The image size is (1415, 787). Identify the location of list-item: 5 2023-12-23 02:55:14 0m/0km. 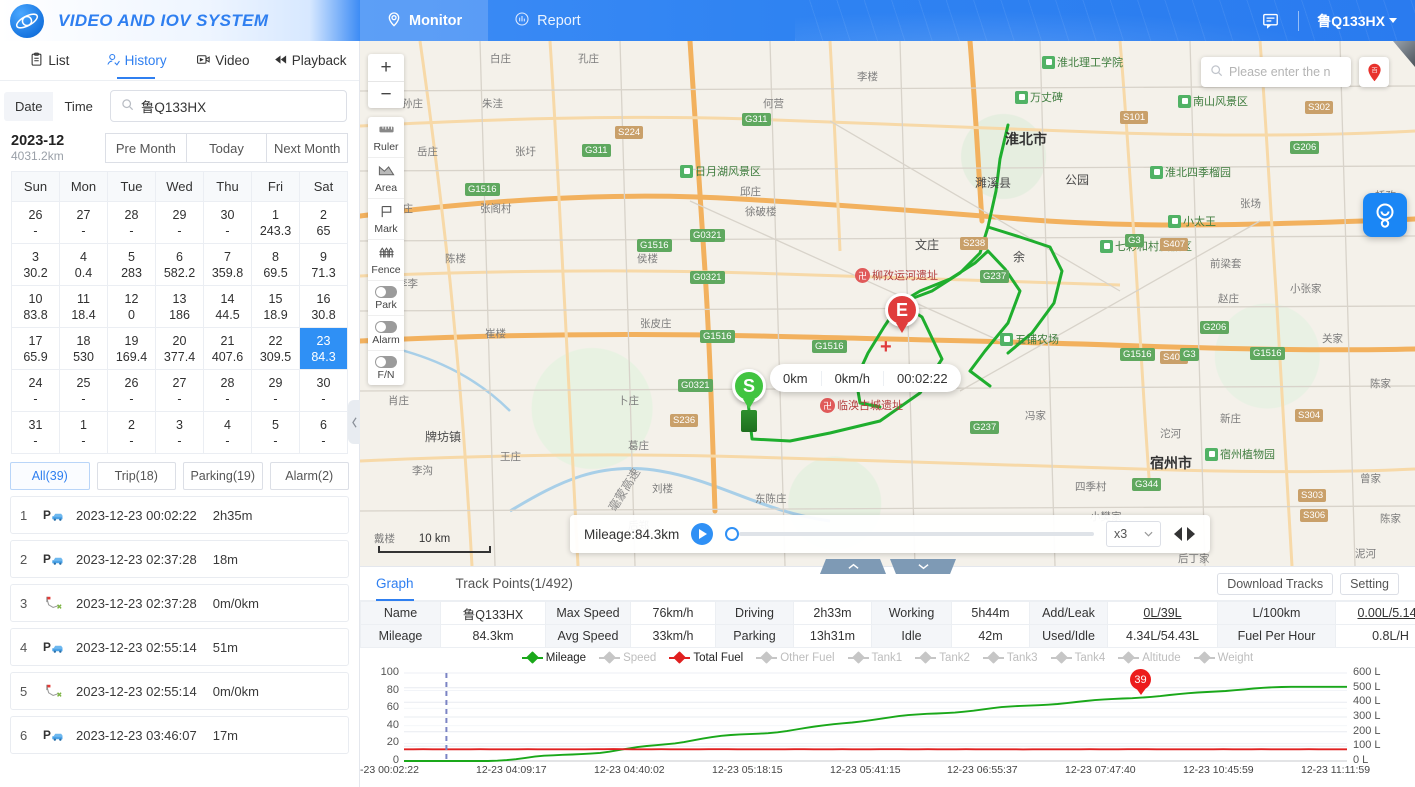
(179, 691).